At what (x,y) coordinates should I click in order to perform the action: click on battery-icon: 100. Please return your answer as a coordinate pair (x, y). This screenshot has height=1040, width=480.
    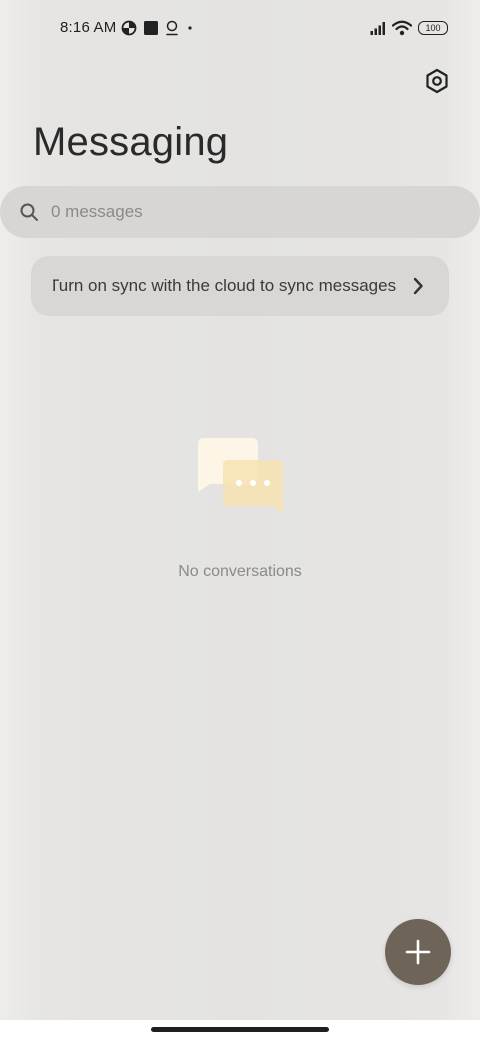
    Looking at the image, I should click on (433, 28).